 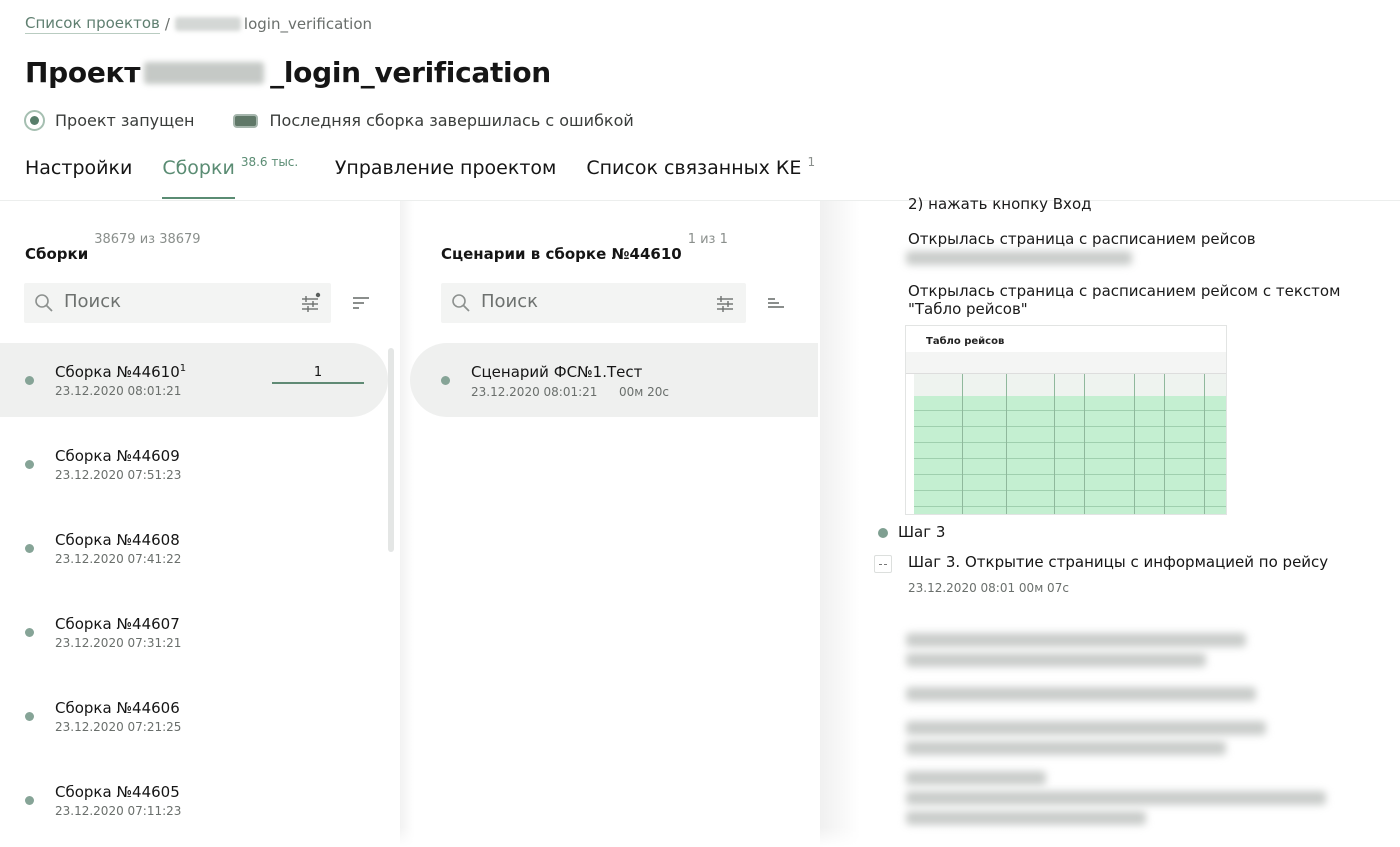 What do you see at coordinates (451, 120) in the screenshot?
I see `status-last-build-text: Последняя сборка завершилась с ошибкой` at bounding box center [451, 120].